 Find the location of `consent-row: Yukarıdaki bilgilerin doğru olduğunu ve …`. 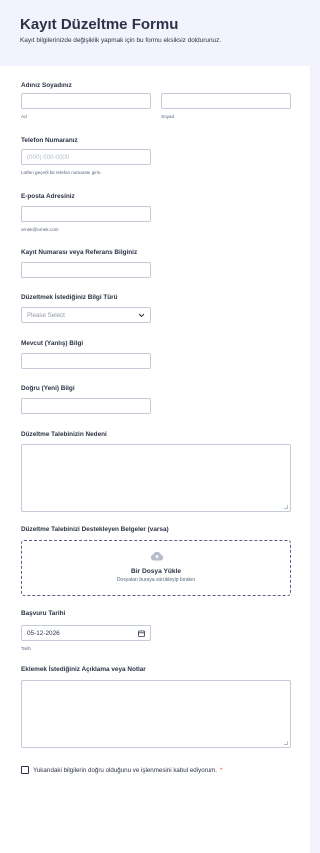

consent-row: Yukarıdaki bilgilerin doğru olduğunu ve … is located at coordinates (121, 770).